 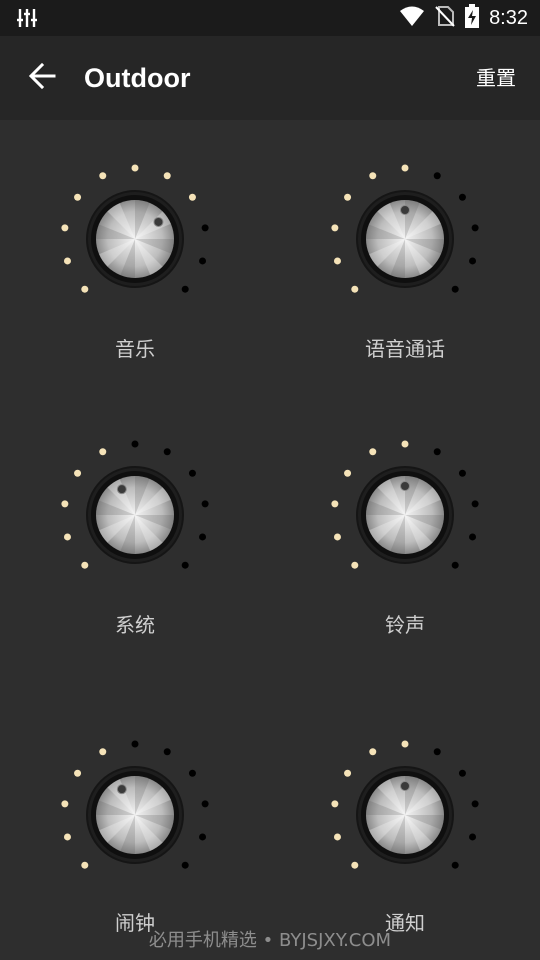 I want to click on page-title: Outdoor, so click(x=137, y=78).